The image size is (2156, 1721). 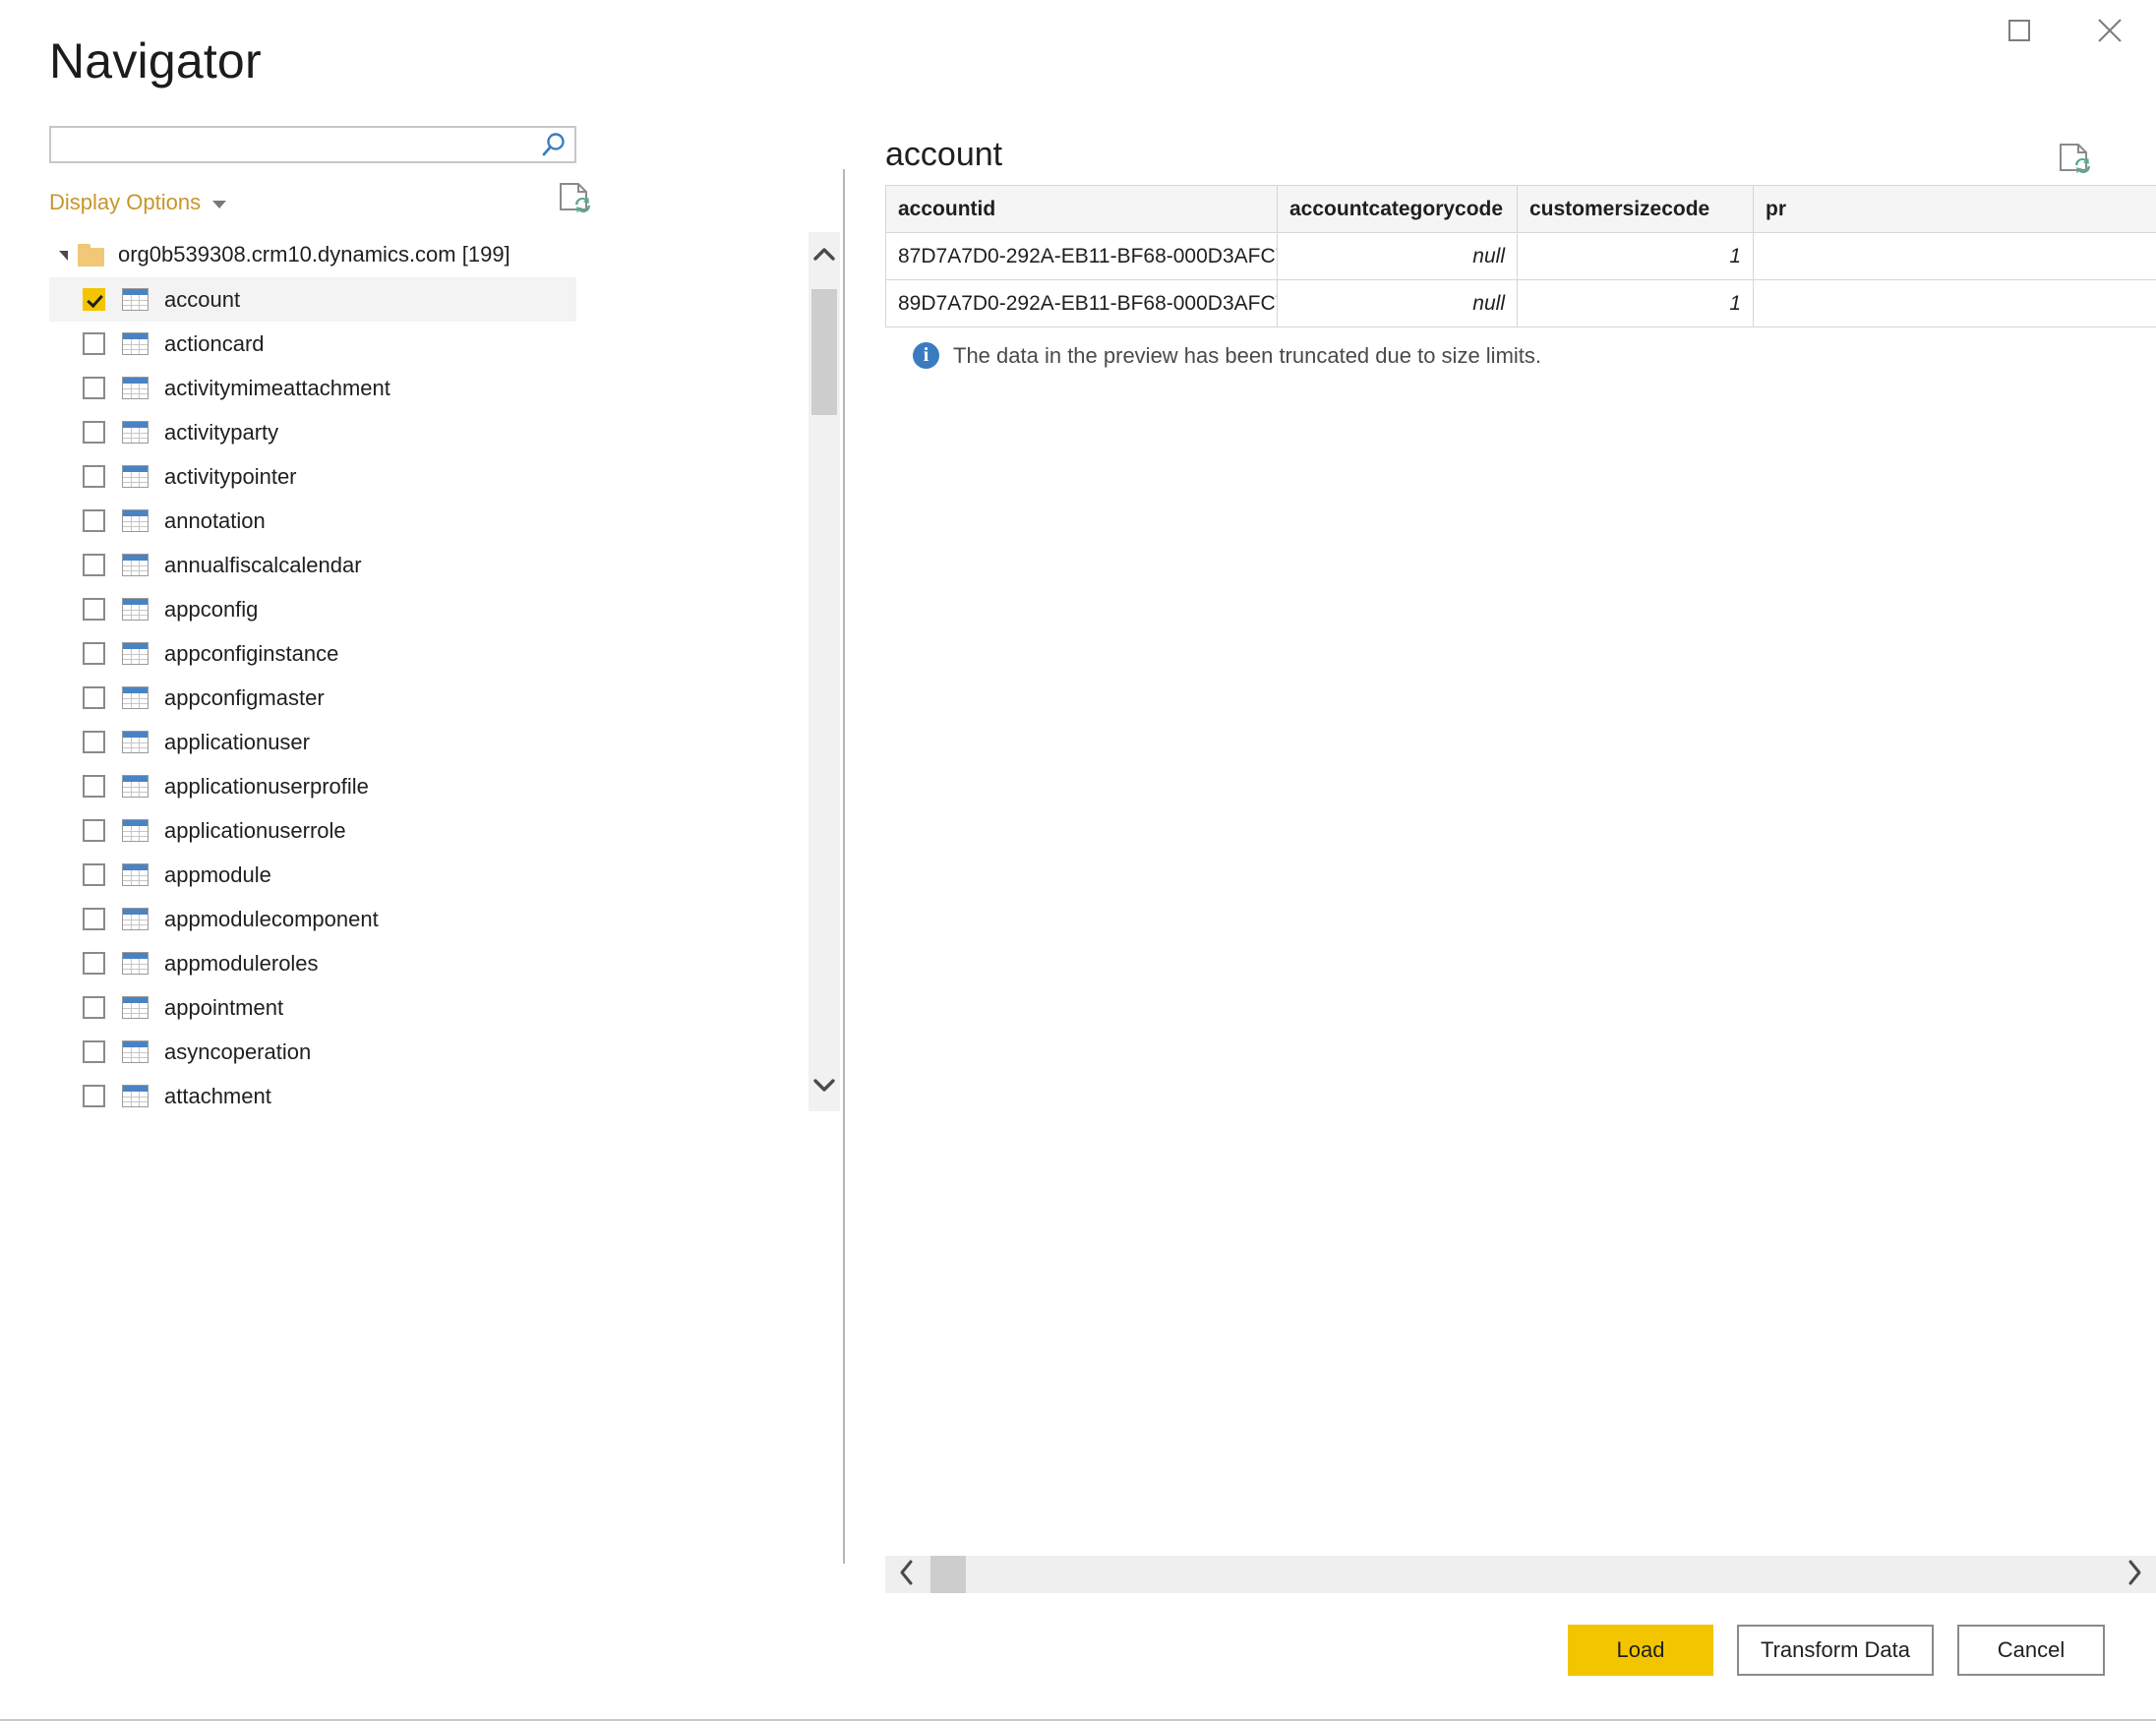 What do you see at coordinates (2031, 1650) in the screenshot?
I see `cancel-button: Cancel` at bounding box center [2031, 1650].